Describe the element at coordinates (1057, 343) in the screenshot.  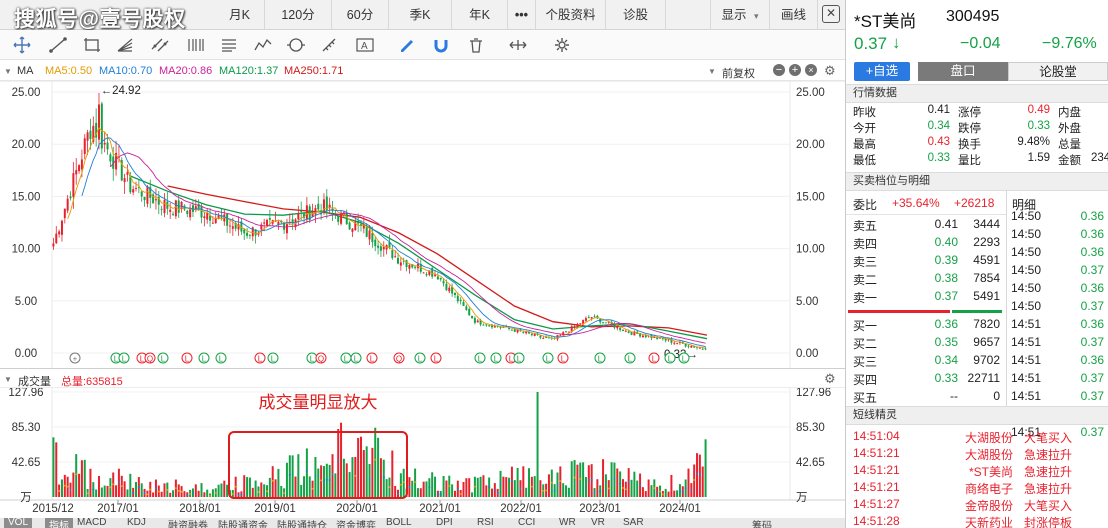
I see `tick-row: 14:51 0.37` at that location.